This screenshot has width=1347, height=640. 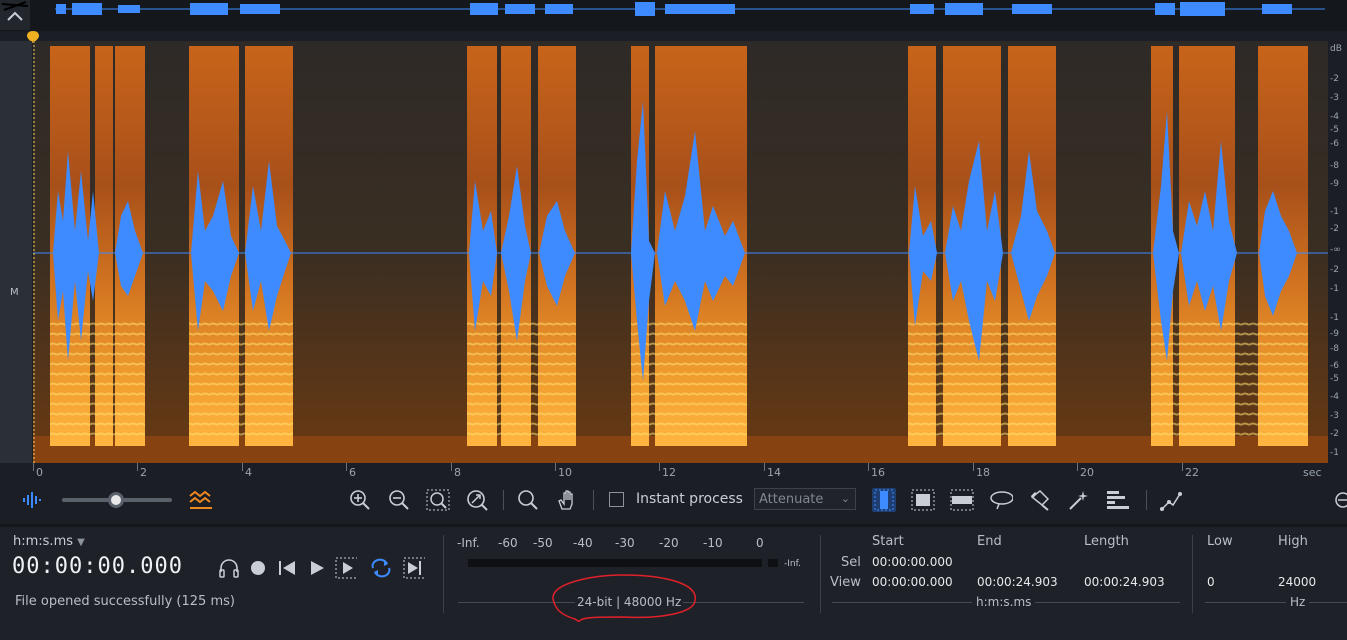 What do you see at coordinates (792, 564) in the screenshot?
I see `peak-readout: -Inf.` at bounding box center [792, 564].